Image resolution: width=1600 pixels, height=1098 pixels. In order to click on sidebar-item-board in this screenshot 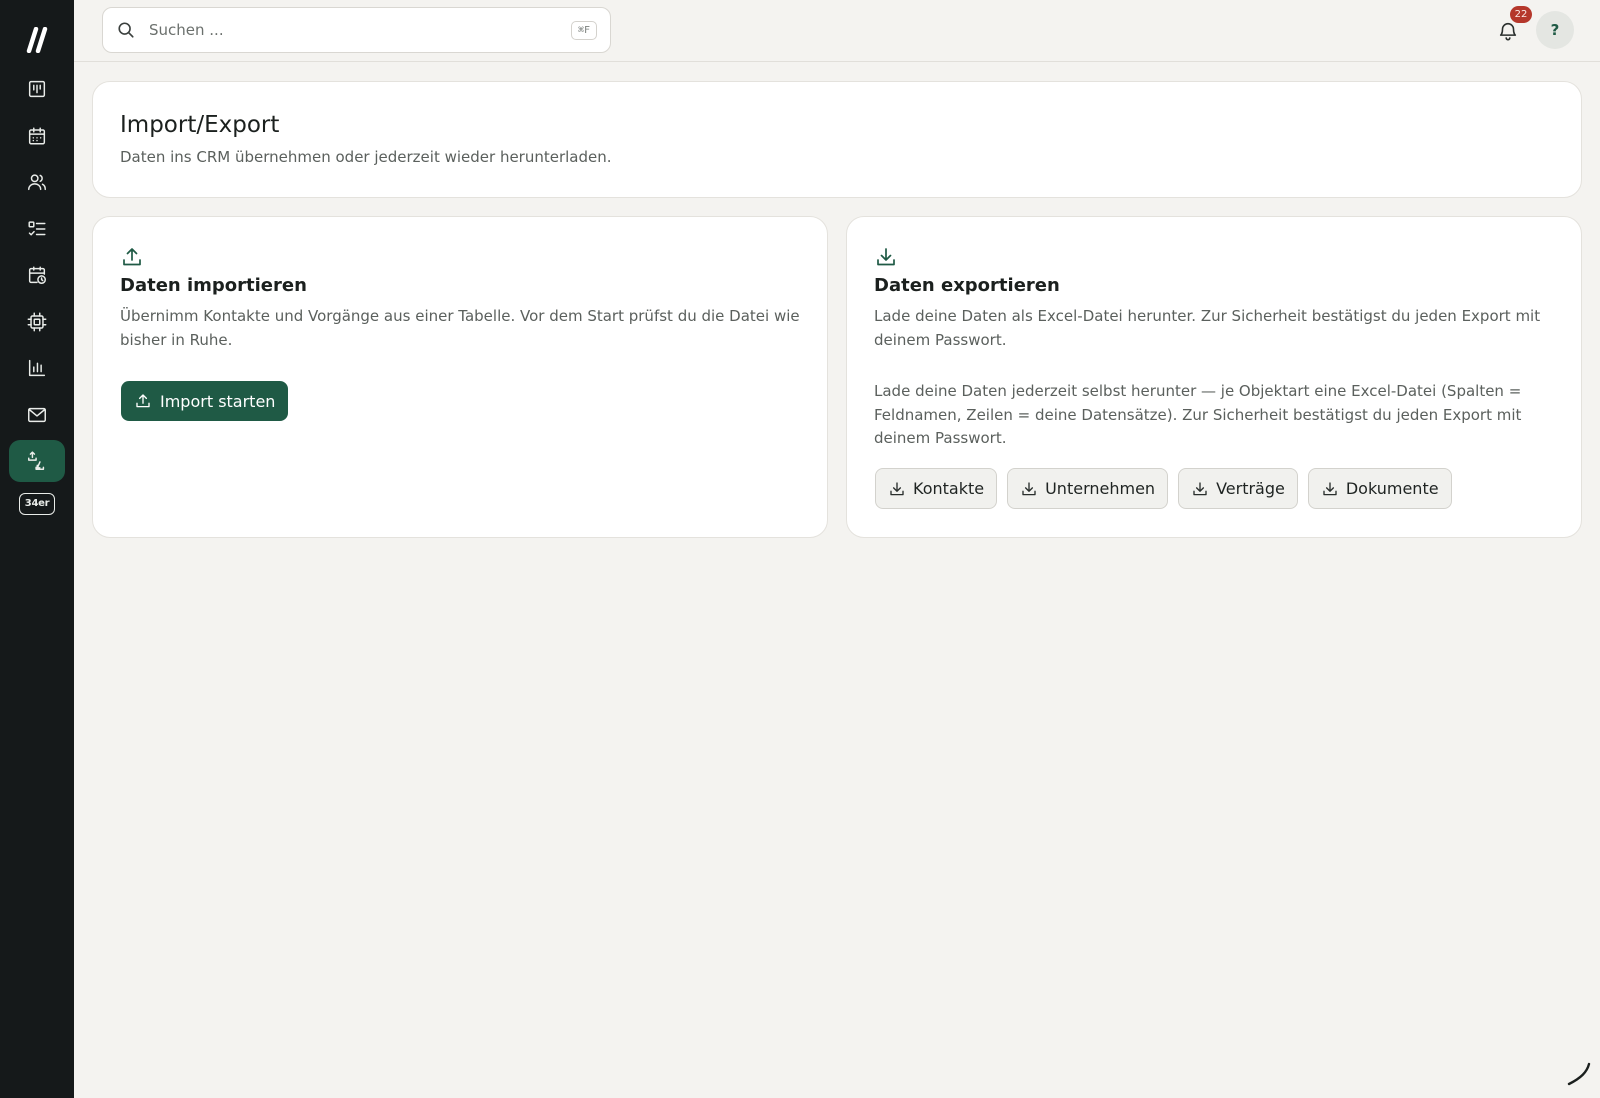, I will do `click(37, 89)`.